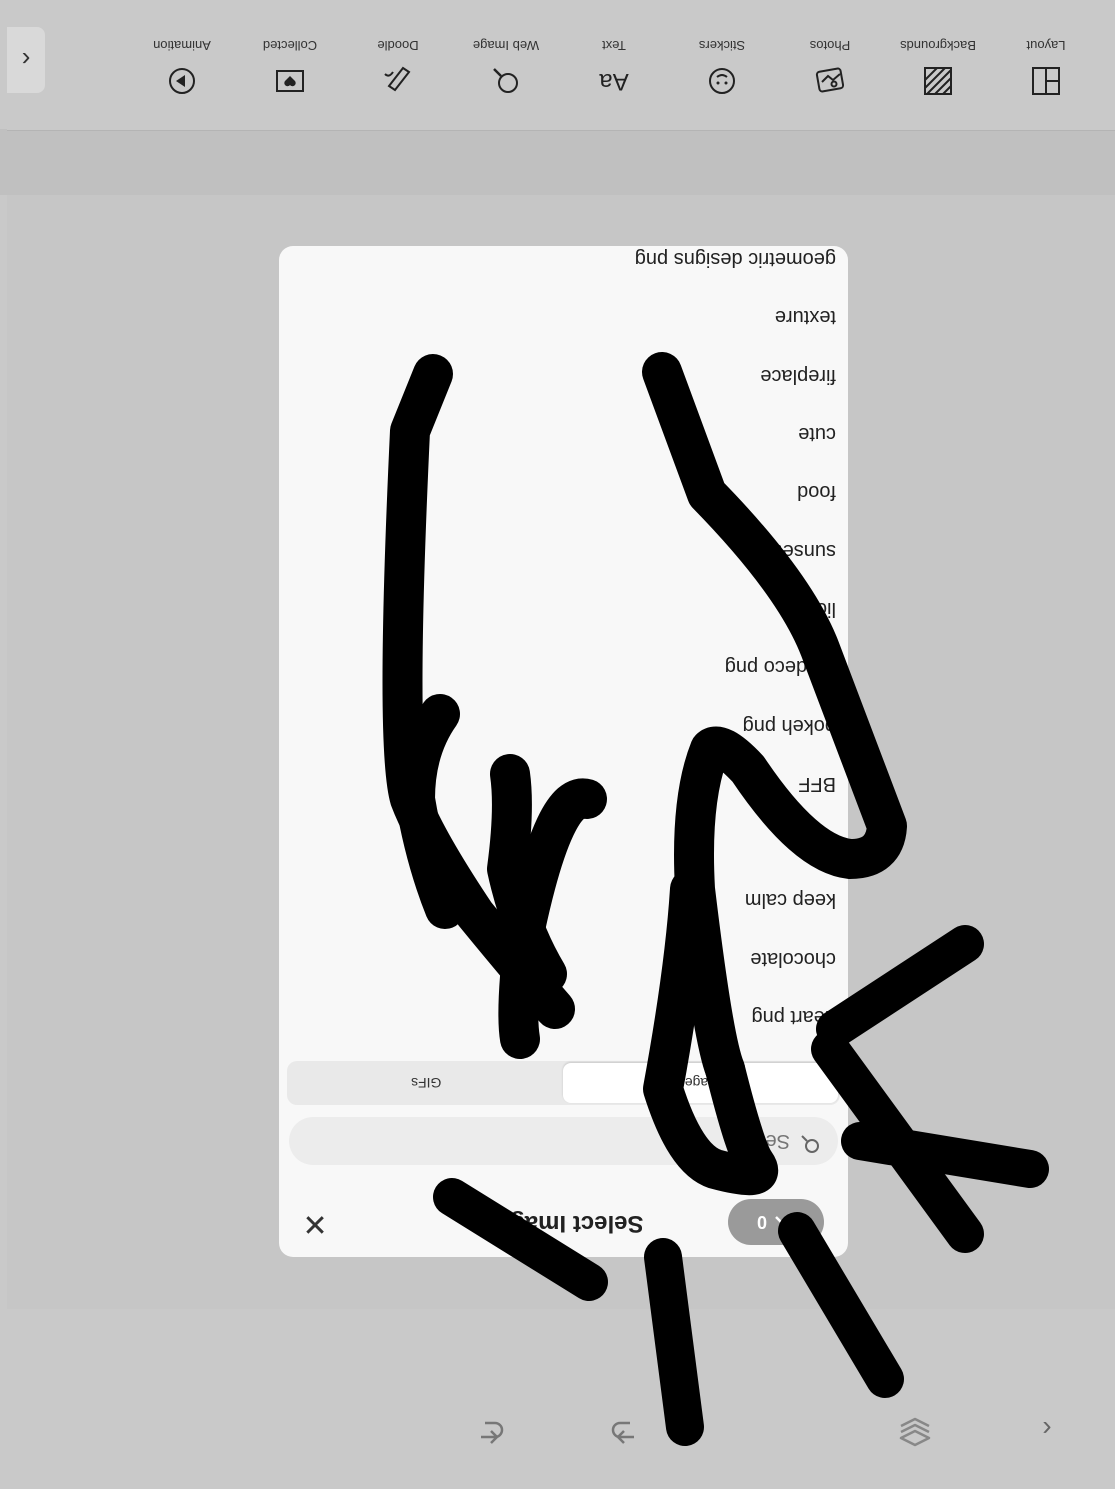 This screenshot has height=1489, width=1115. I want to click on tab-images: Images, so click(700, 1083).